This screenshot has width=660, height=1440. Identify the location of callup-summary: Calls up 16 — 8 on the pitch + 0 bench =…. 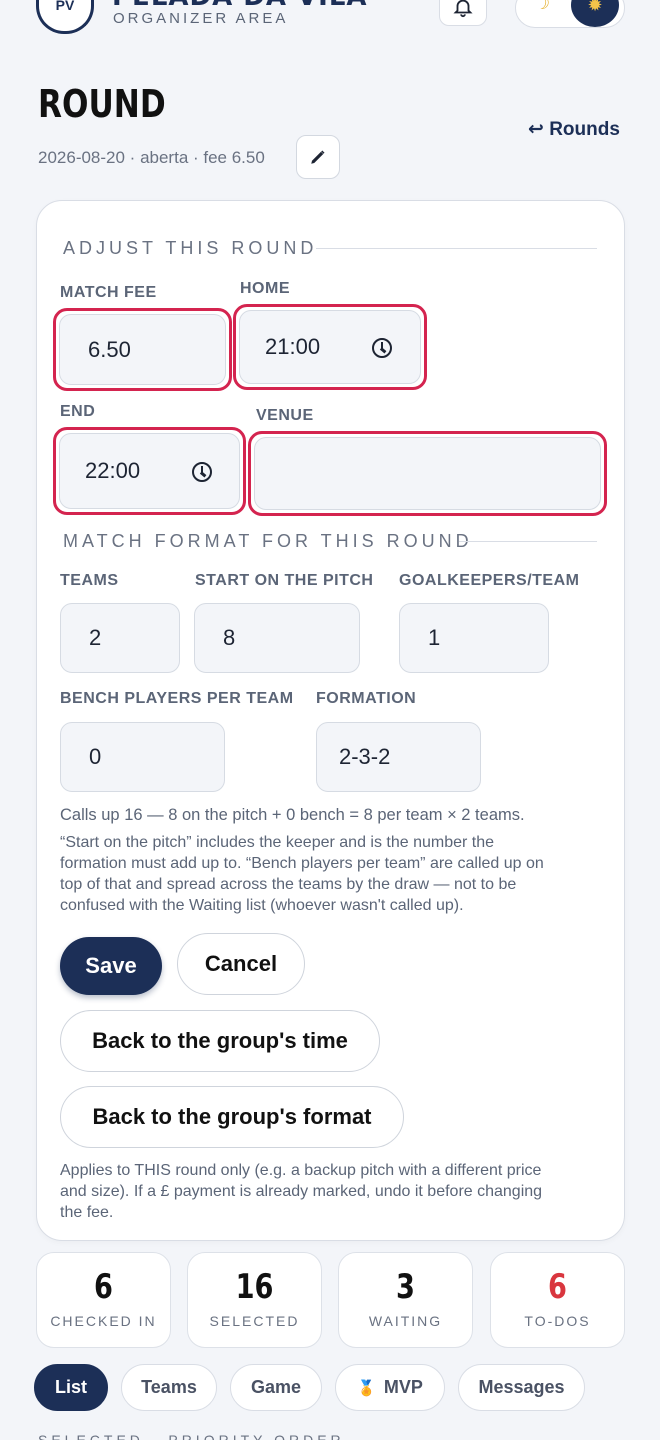
(292, 815).